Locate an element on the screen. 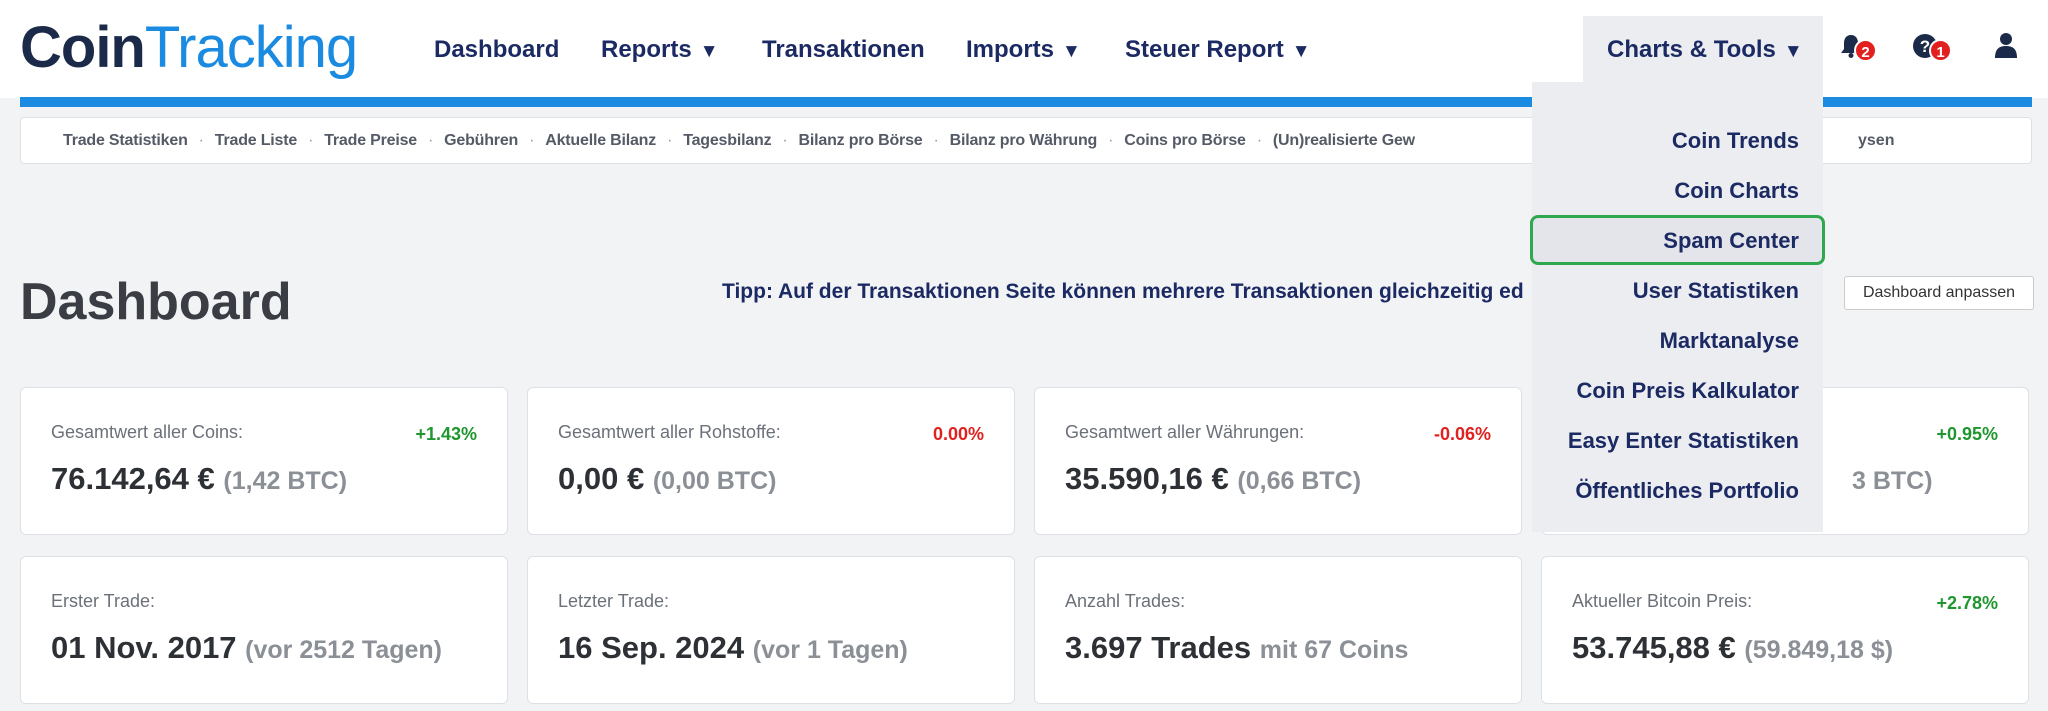 The height and width of the screenshot is (711, 2048). subnav-item: Trade Liste is located at coordinates (256, 140).